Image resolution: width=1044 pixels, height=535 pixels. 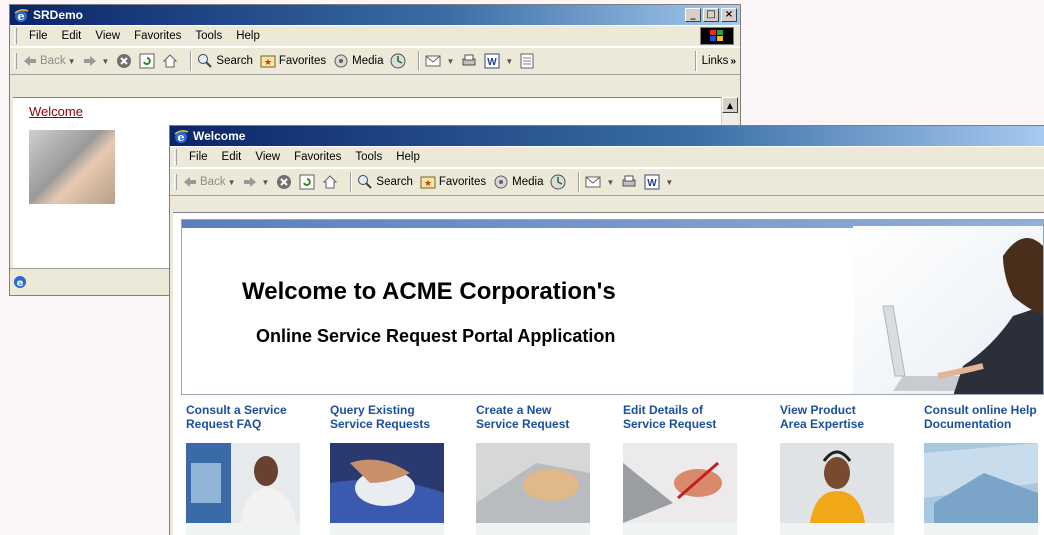 What do you see at coordinates (693, 419) in the screenshot?
I see `edit-request-link: Edit Details of Service Request` at bounding box center [693, 419].